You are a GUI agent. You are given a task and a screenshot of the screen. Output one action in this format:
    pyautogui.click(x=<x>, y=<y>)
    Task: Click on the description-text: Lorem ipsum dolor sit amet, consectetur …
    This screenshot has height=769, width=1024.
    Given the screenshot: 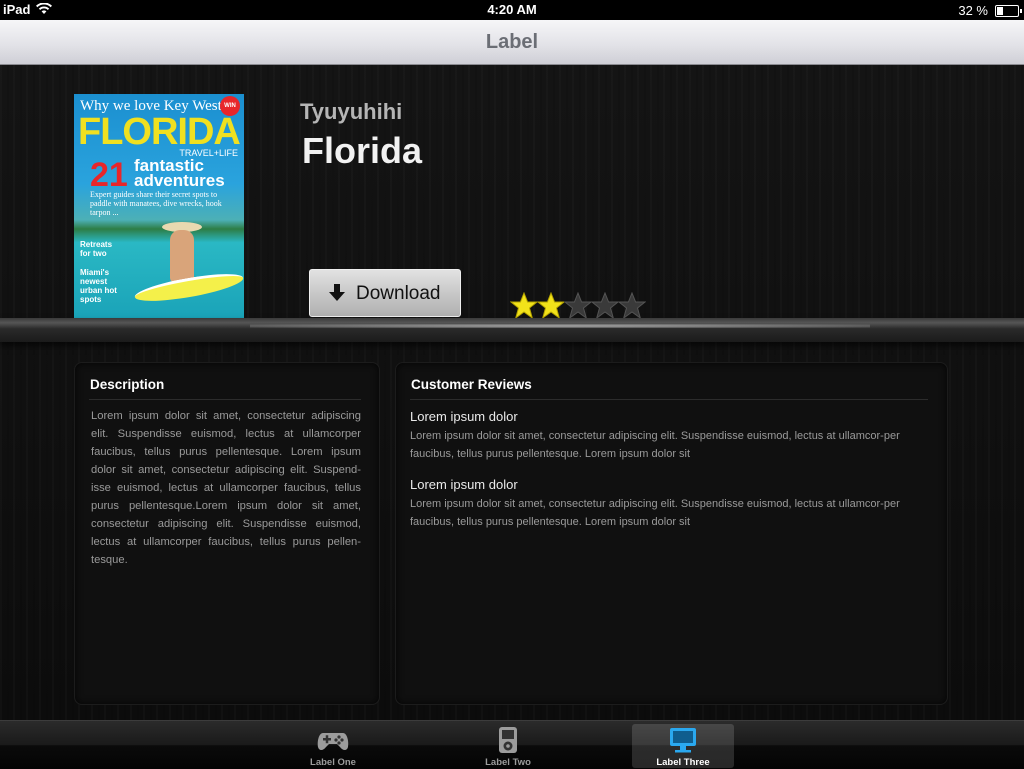 What is the action you would take?
    pyautogui.click(x=226, y=488)
    